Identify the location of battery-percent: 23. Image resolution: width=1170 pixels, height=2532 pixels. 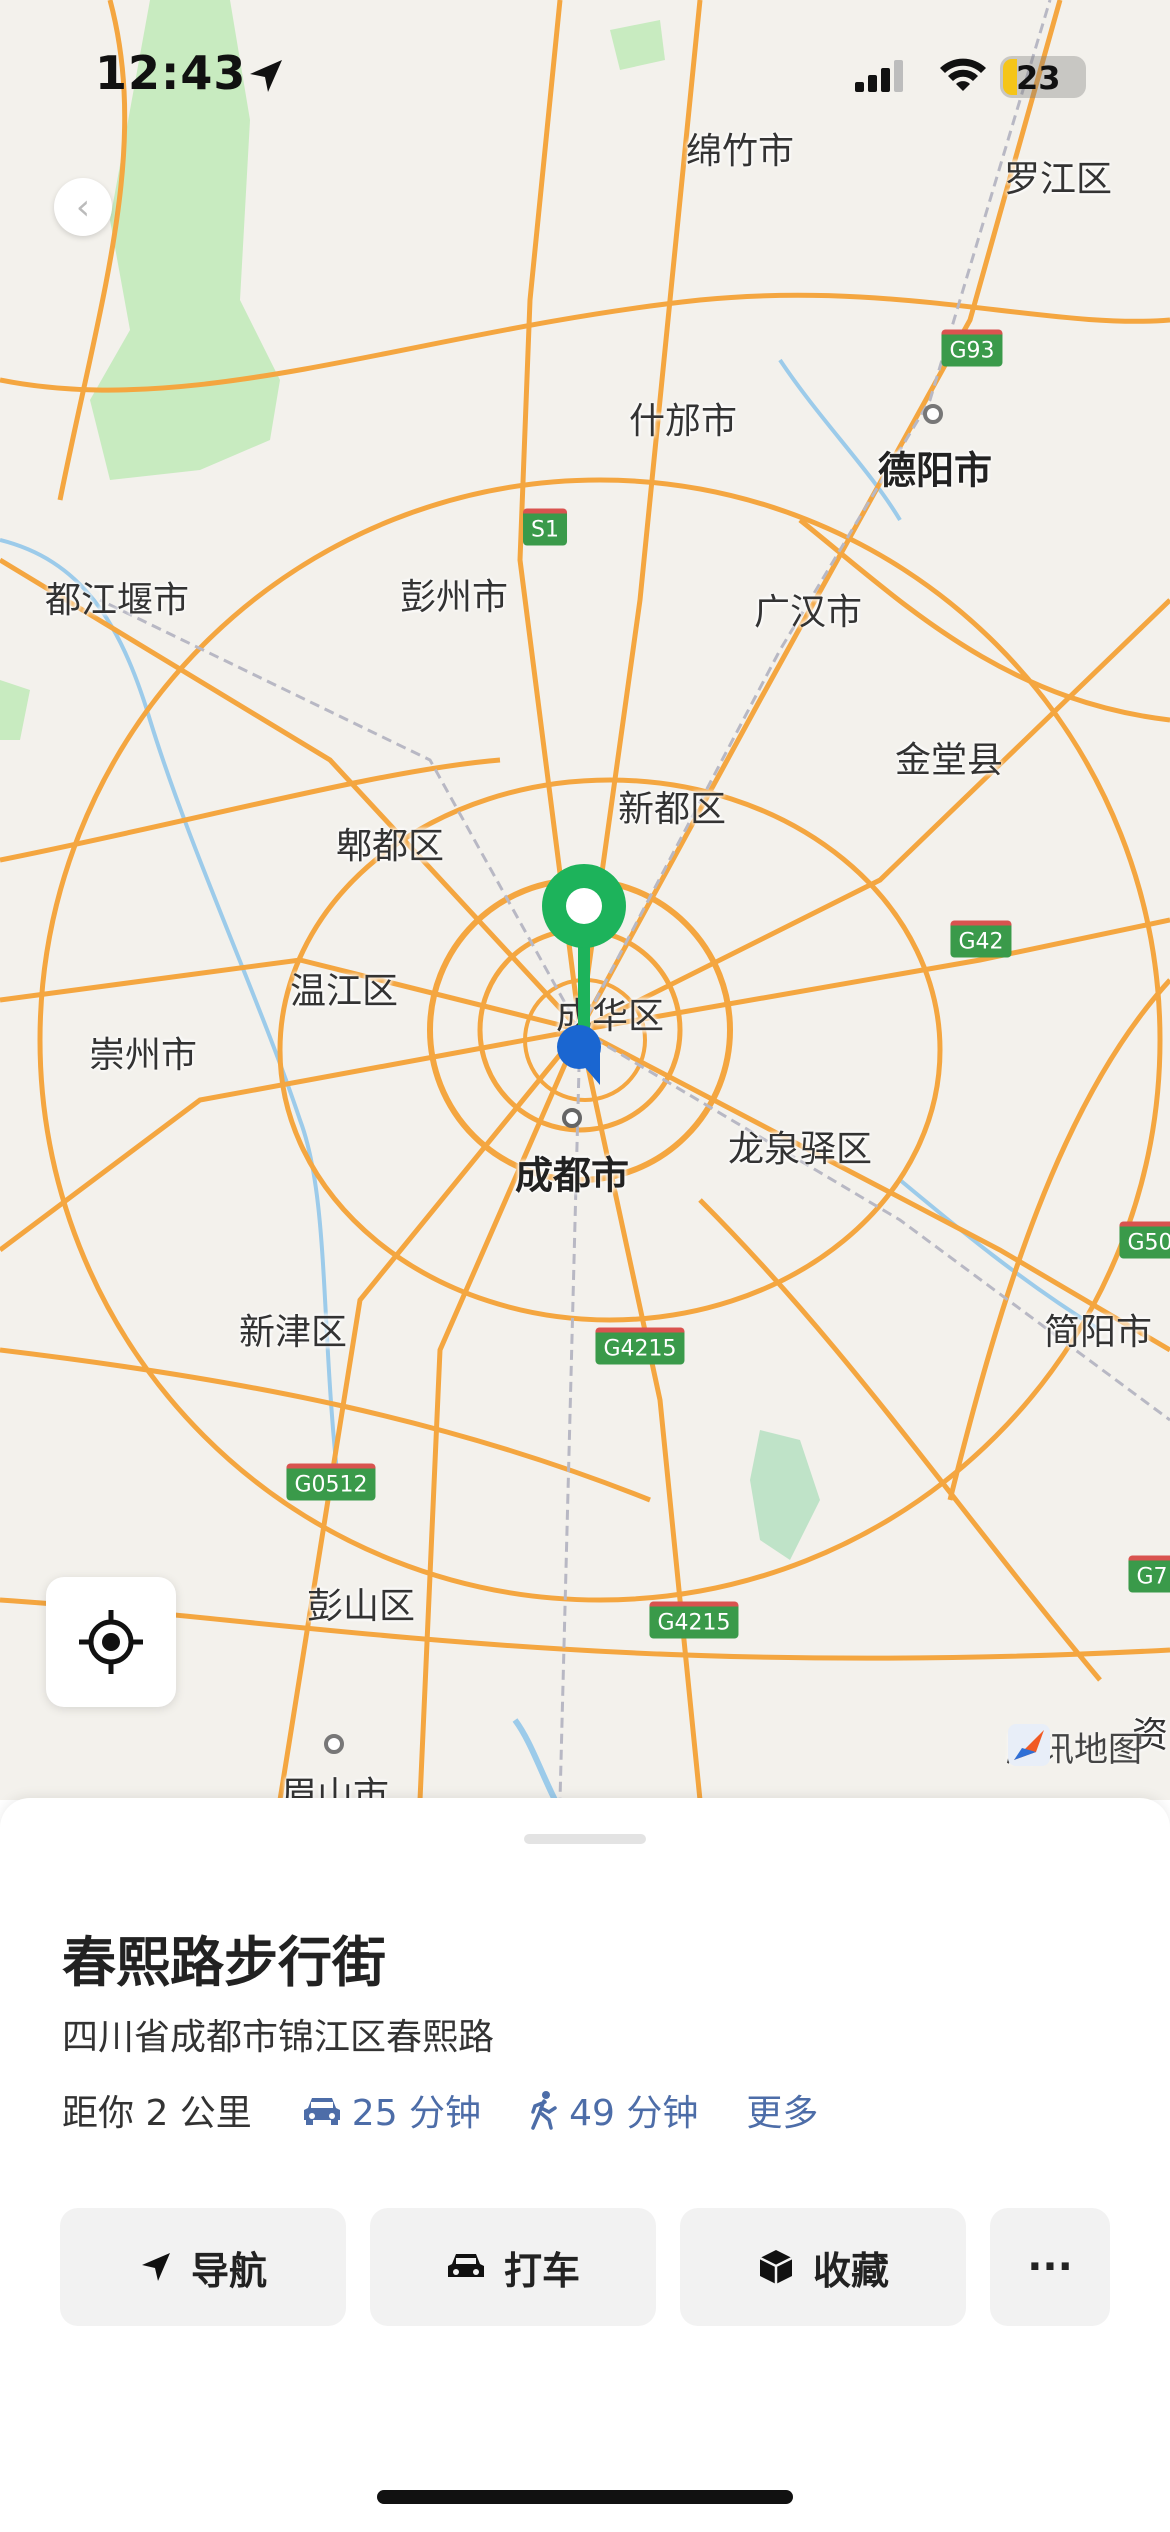
(1038, 78).